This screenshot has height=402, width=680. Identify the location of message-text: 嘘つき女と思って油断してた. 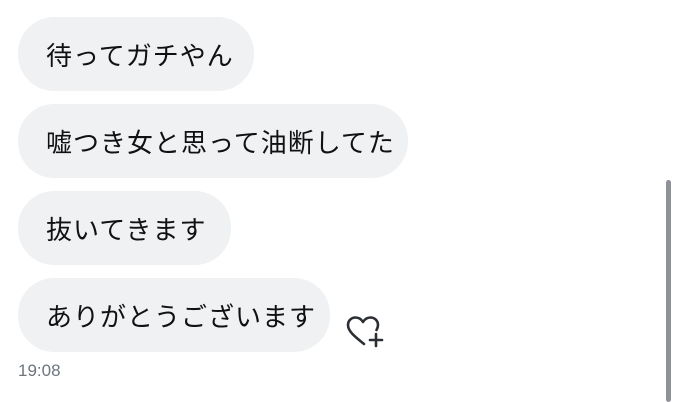
(220, 143).